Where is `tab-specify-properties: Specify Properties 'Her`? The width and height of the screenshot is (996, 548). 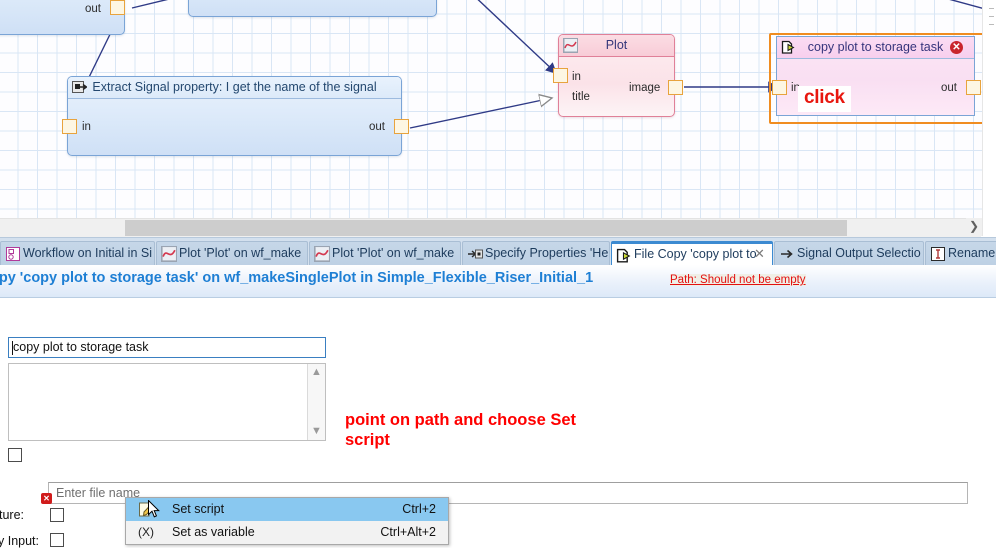 tab-specify-properties: Specify Properties 'Her is located at coordinates (536, 253).